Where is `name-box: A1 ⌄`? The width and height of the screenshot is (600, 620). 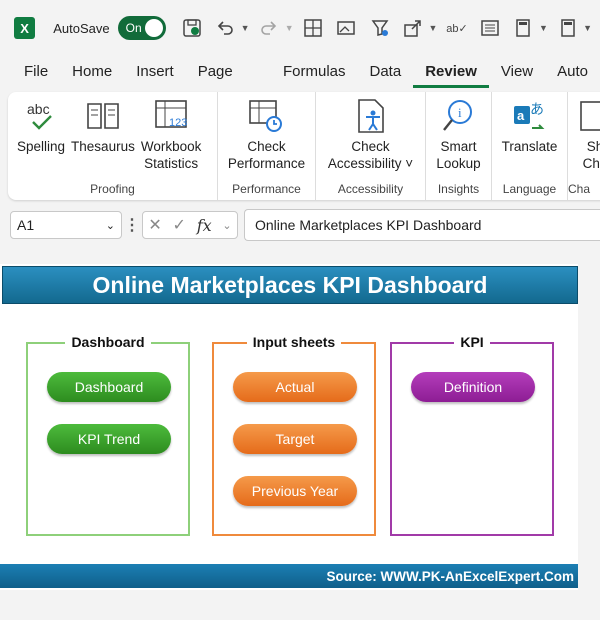 name-box: A1 ⌄ is located at coordinates (66, 225).